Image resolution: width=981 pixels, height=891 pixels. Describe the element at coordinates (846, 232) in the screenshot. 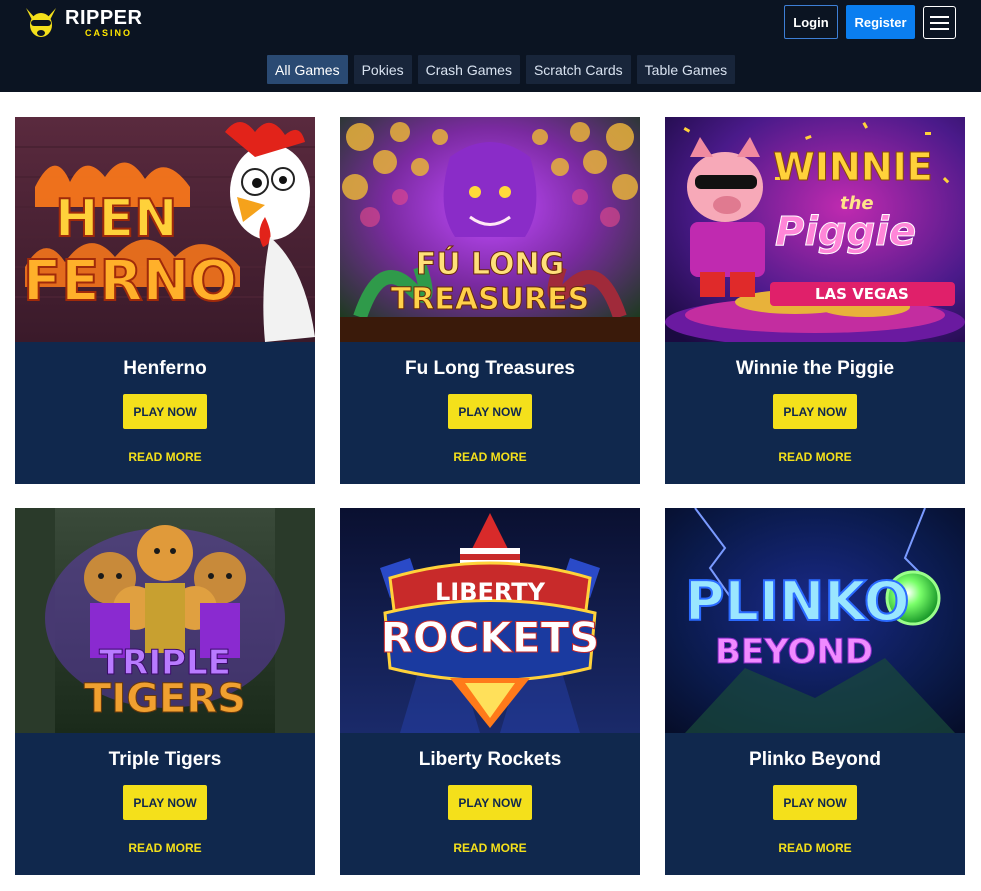

I see `winnie-art-title-line-3: Piggie` at that location.